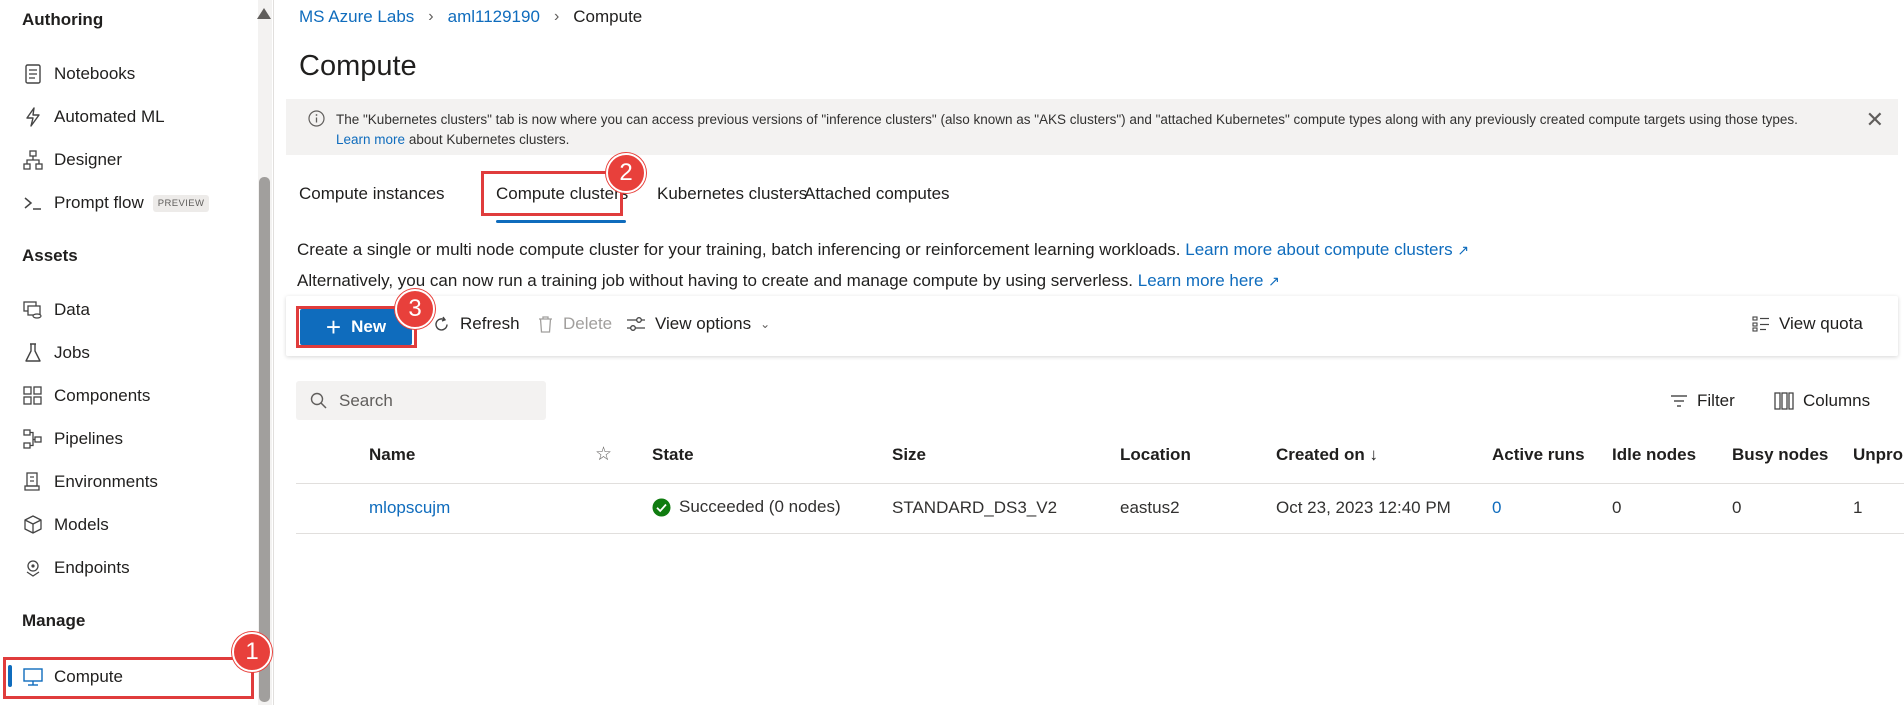 This screenshot has height=705, width=1904. Describe the element at coordinates (356, 17) in the screenshot. I see `breadcrumb-workspace-group: MS Azure Labs` at that location.